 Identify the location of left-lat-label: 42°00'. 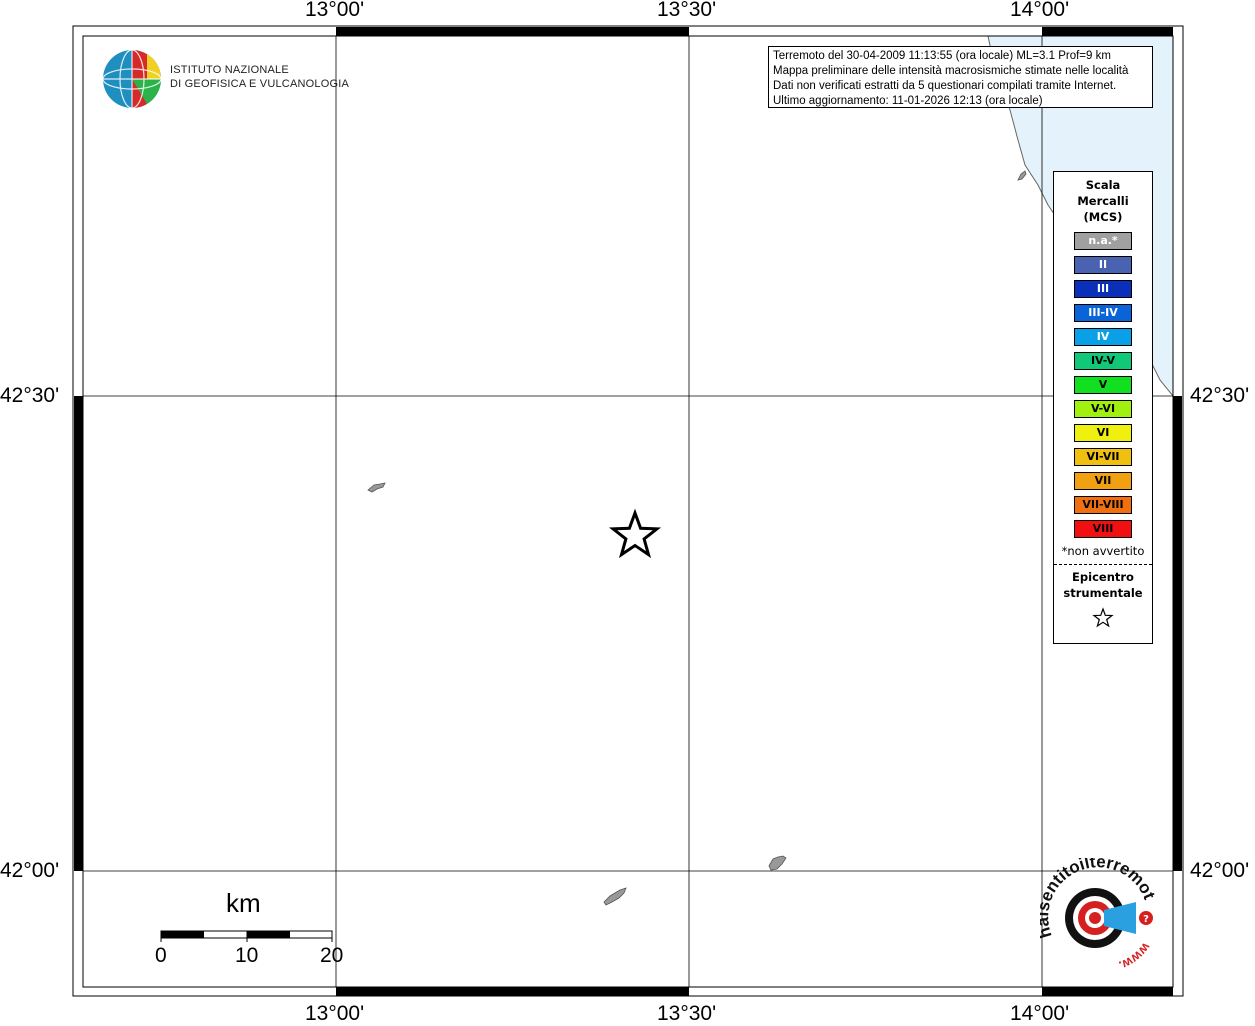
(30, 870).